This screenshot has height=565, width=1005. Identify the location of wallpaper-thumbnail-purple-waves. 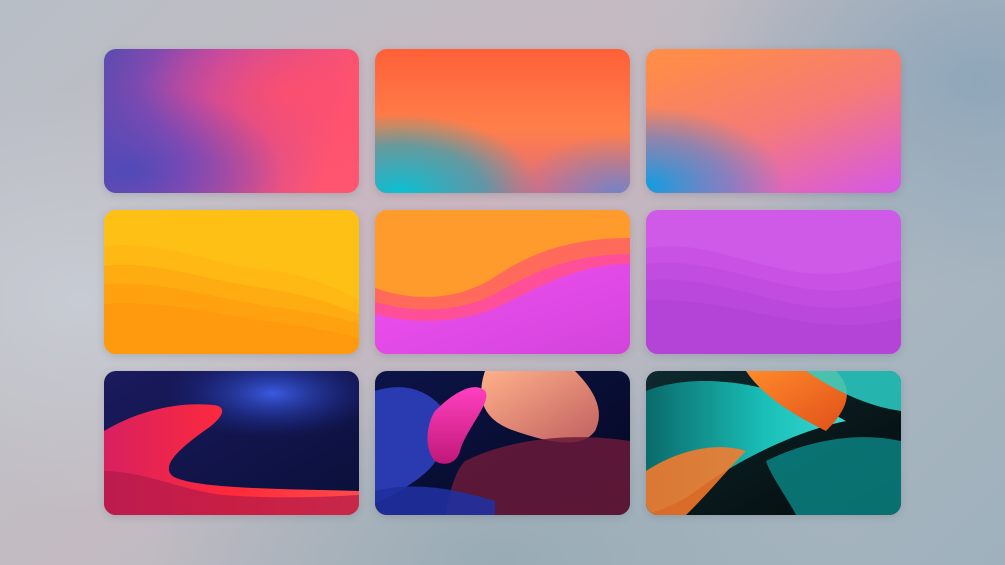
(773, 282).